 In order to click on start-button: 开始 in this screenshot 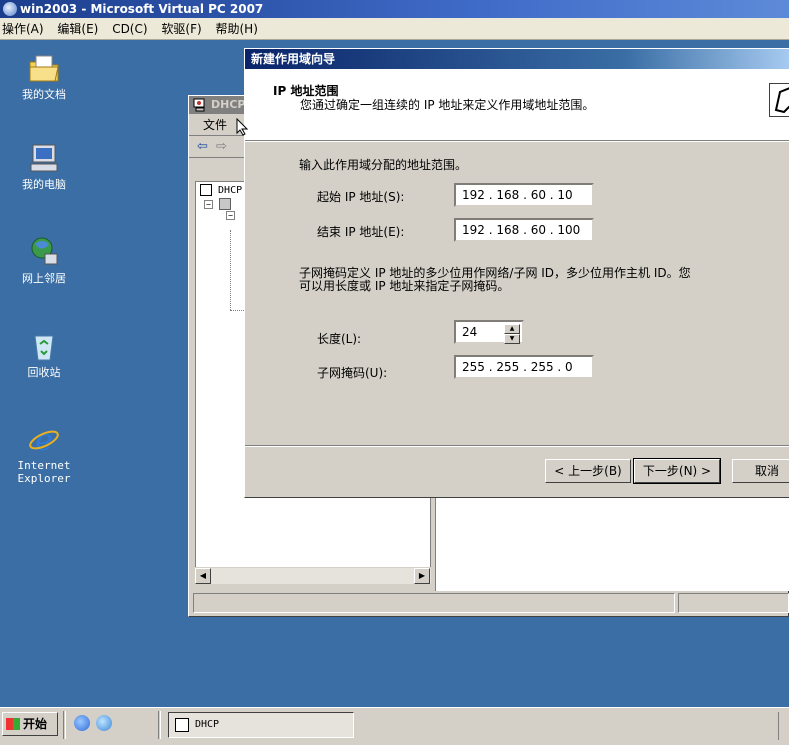, I will do `click(30, 724)`.